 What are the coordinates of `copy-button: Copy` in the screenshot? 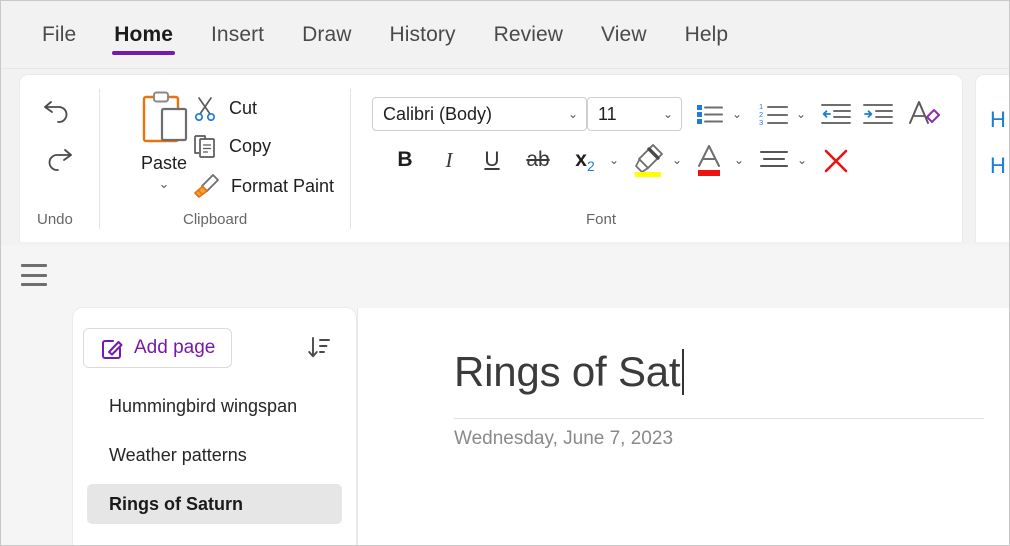 It's located at (231, 146).